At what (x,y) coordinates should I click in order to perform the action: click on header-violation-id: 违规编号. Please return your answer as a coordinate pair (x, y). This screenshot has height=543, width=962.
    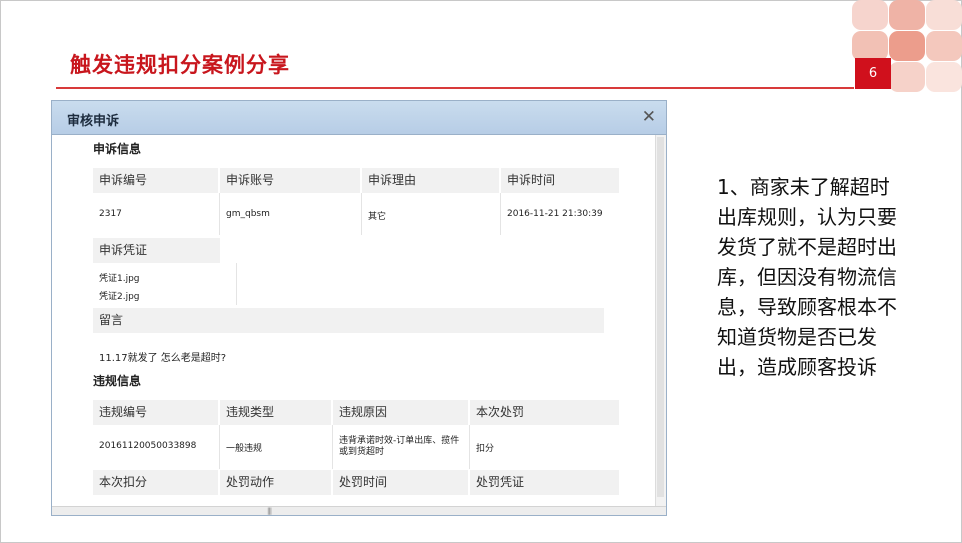
    Looking at the image, I should click on (155, 412).